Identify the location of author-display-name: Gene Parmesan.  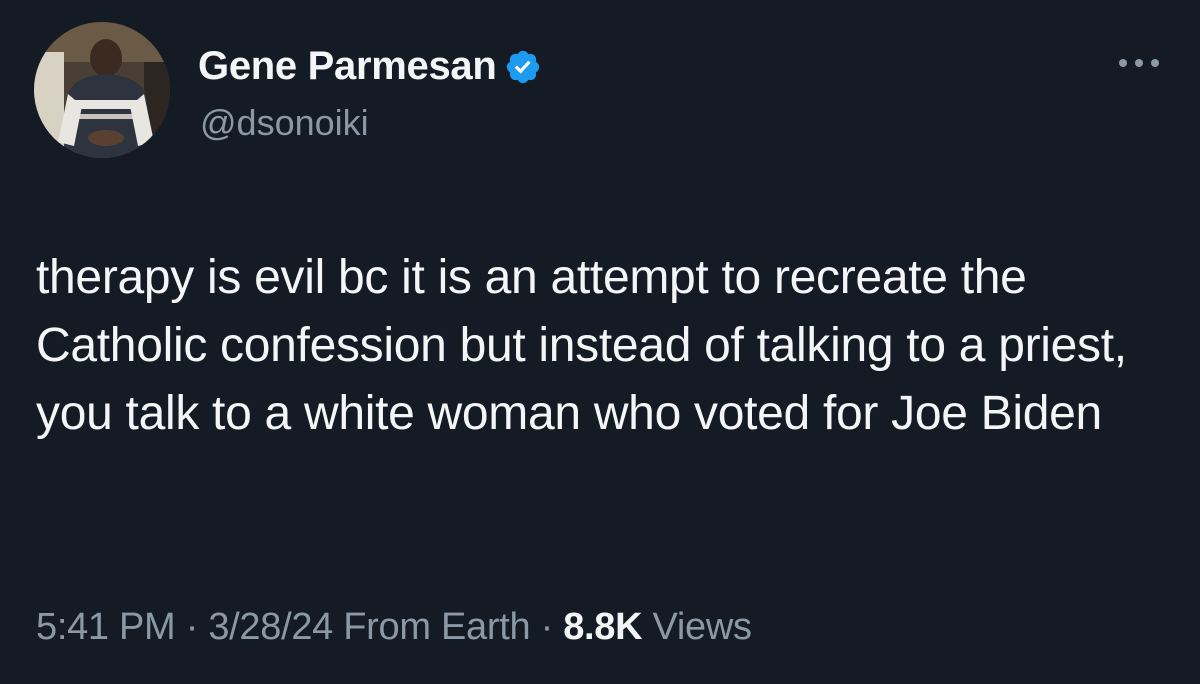
(347, 66).